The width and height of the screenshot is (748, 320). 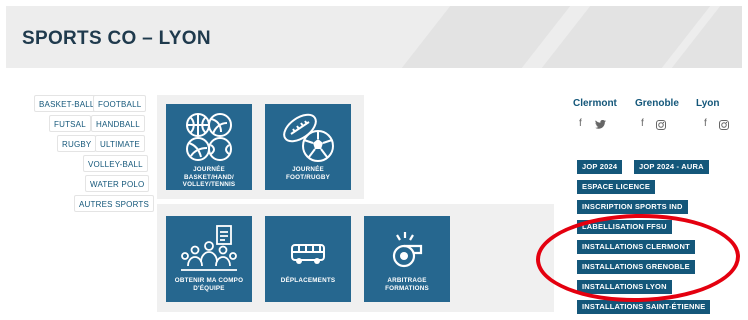 I want to click on tile-deplacements: DÉPLACEMENTS, so click(x=308, y=259).